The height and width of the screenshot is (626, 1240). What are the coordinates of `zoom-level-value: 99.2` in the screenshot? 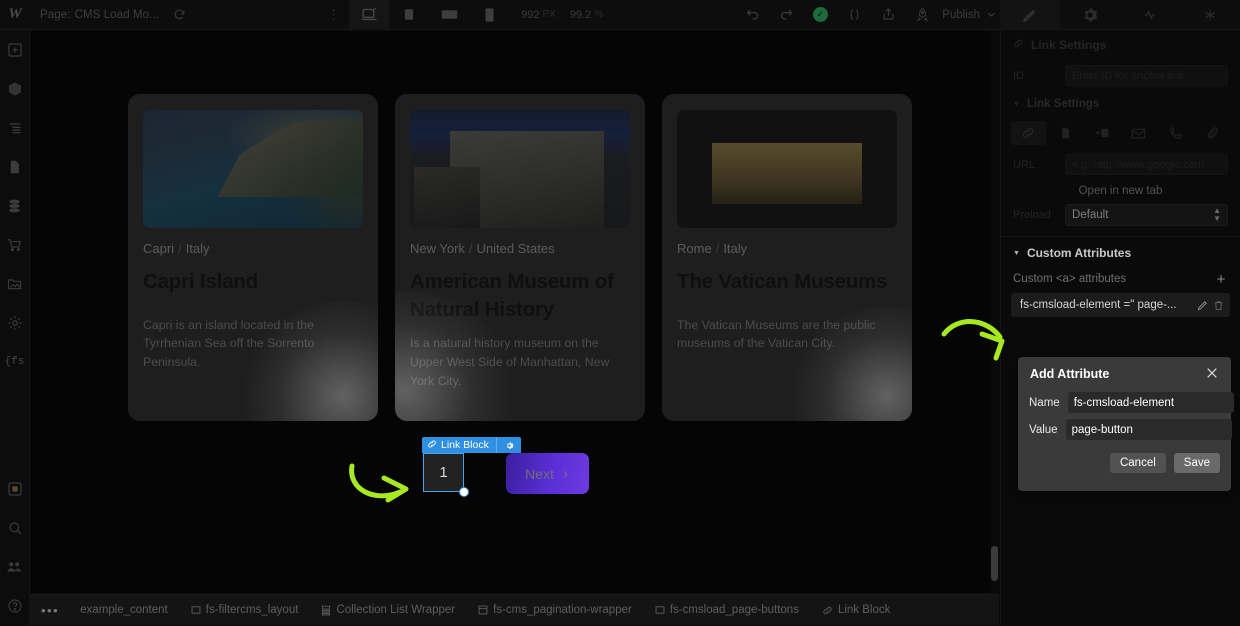 It's located at (580, 15).